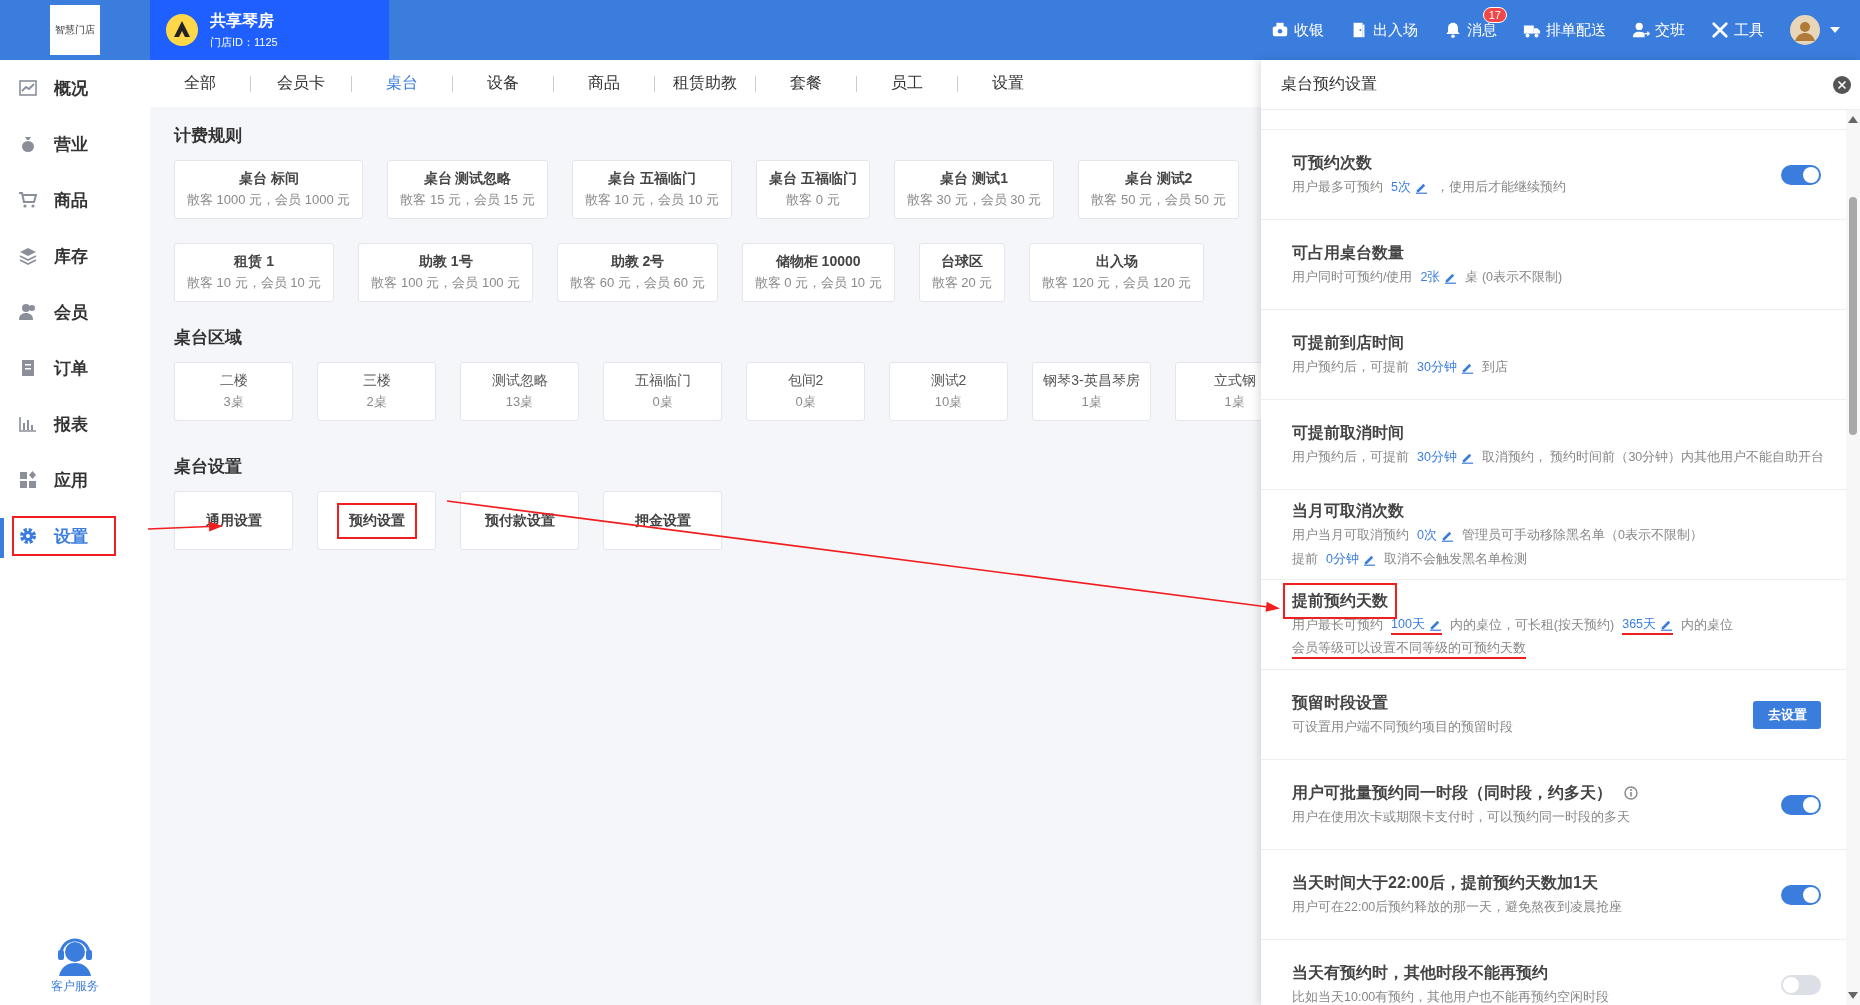 The width and height of the screenshot is (1860, 1005). What do you see at coordinates (974, 189) in the screenshot?
I see `rule-card: 桌台 测试1 散客 30 元，会员 30 元` at bounding box center [974, 189].